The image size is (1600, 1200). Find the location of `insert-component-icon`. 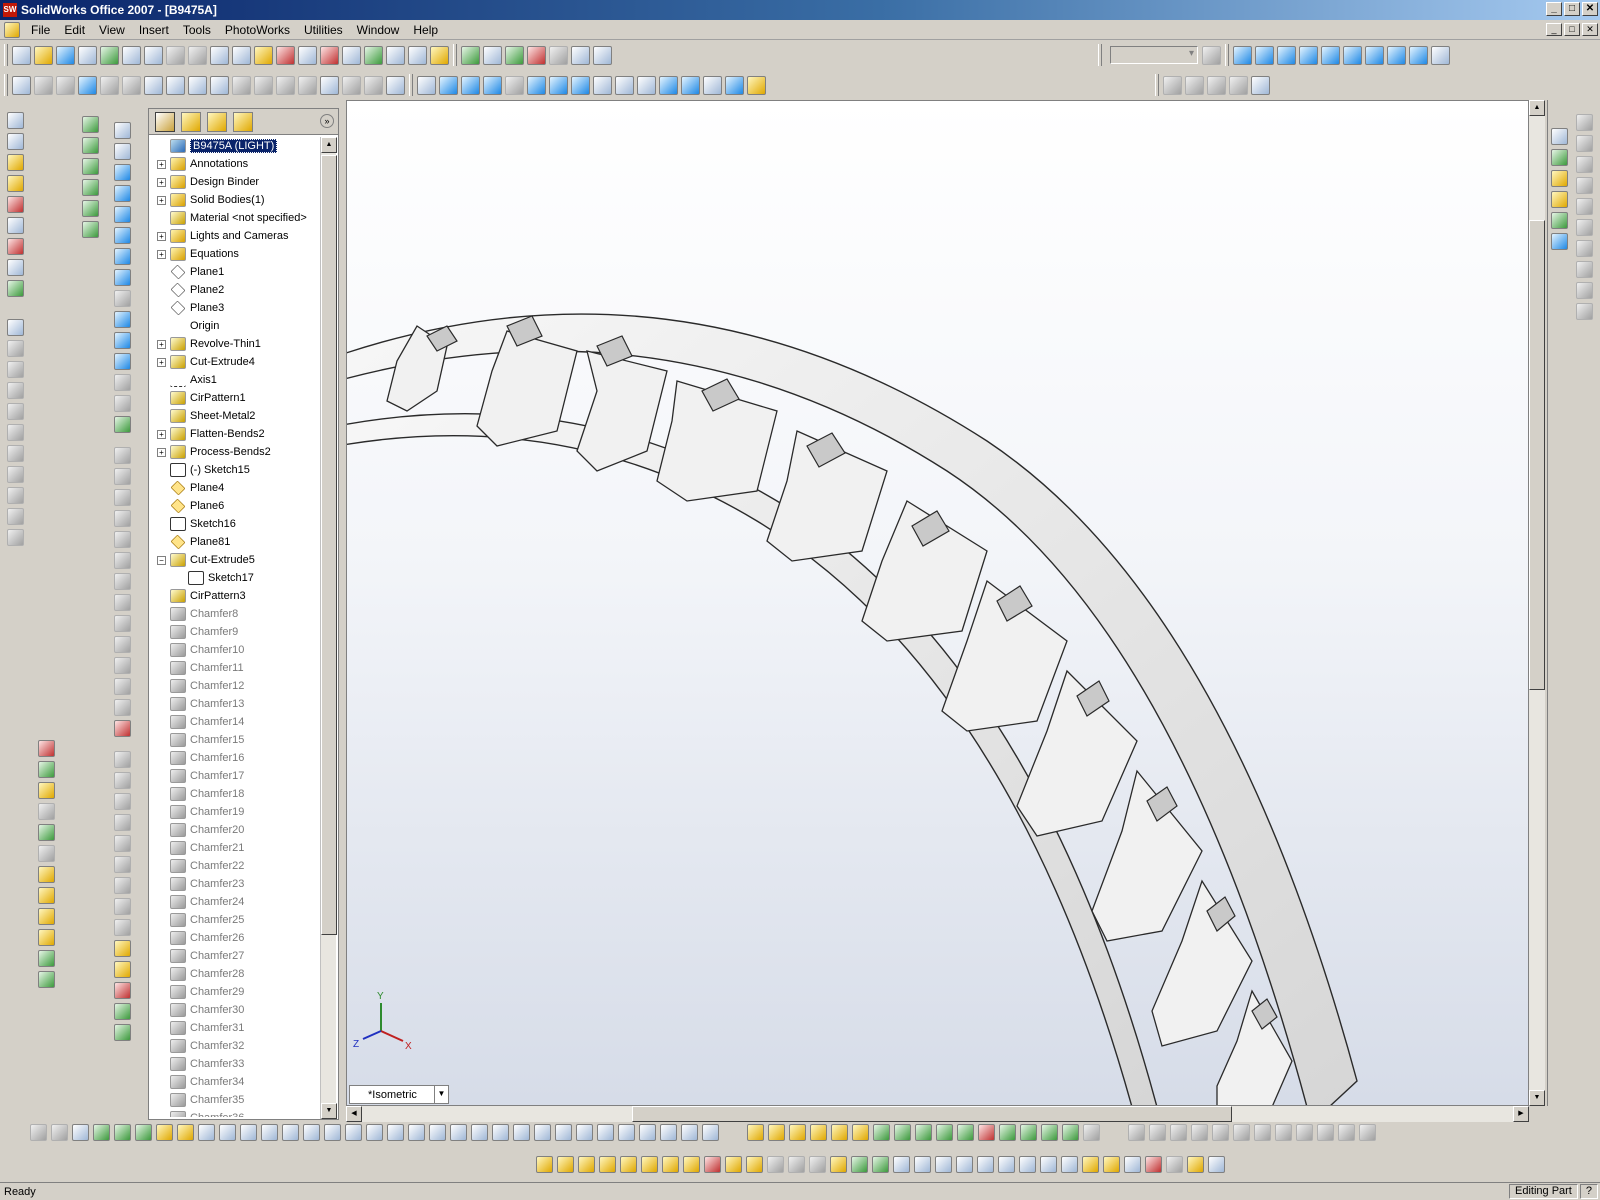

insert-component-icon is located at coordinates (46, 790).